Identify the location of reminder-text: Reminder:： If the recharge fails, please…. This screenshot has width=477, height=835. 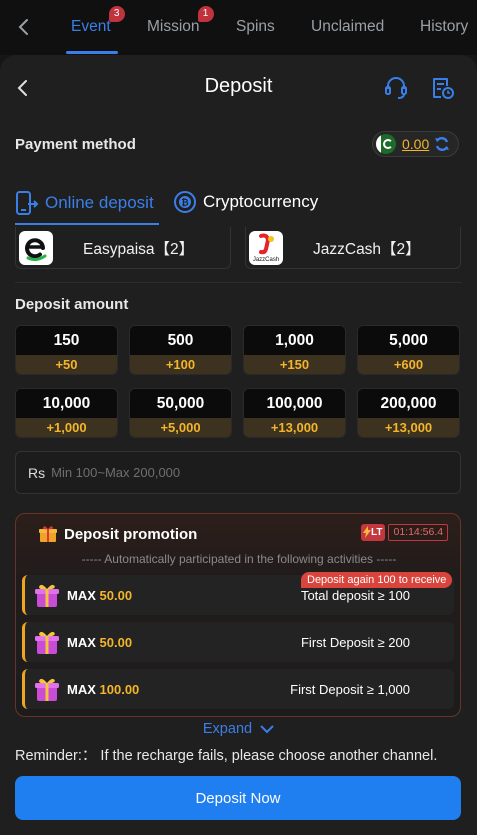
(226, 756).